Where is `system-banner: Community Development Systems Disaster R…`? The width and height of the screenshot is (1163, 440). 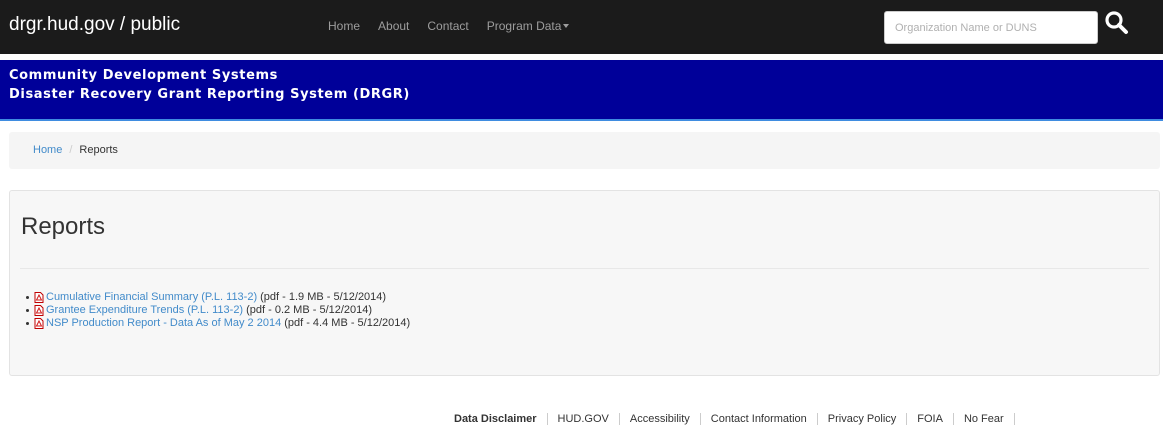
system-banner: Community Development Systems Disaster R… is located at coordinates (581, 90).